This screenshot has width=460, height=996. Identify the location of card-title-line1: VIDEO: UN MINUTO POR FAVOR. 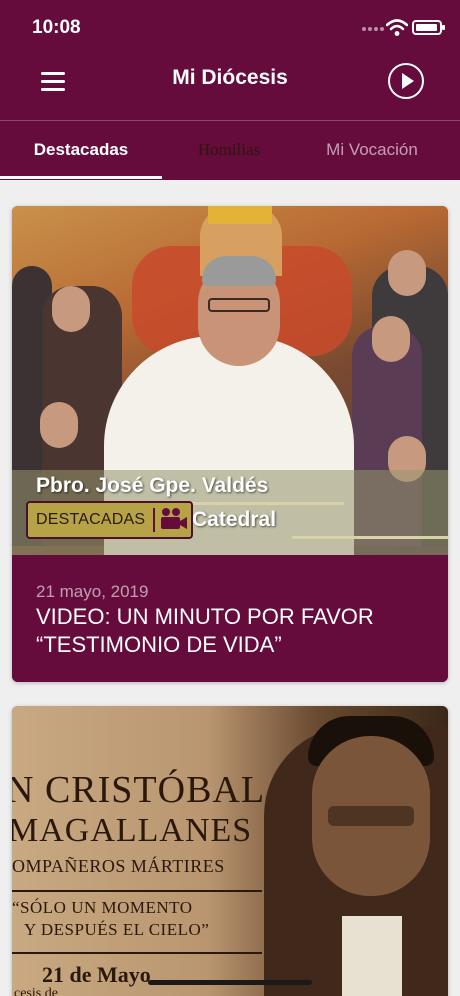
(205, 616).